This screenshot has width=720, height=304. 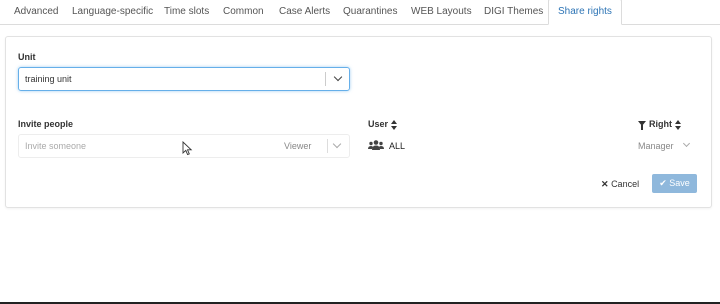 I want to click on tab-common: Common, so click(x=243, y=12).